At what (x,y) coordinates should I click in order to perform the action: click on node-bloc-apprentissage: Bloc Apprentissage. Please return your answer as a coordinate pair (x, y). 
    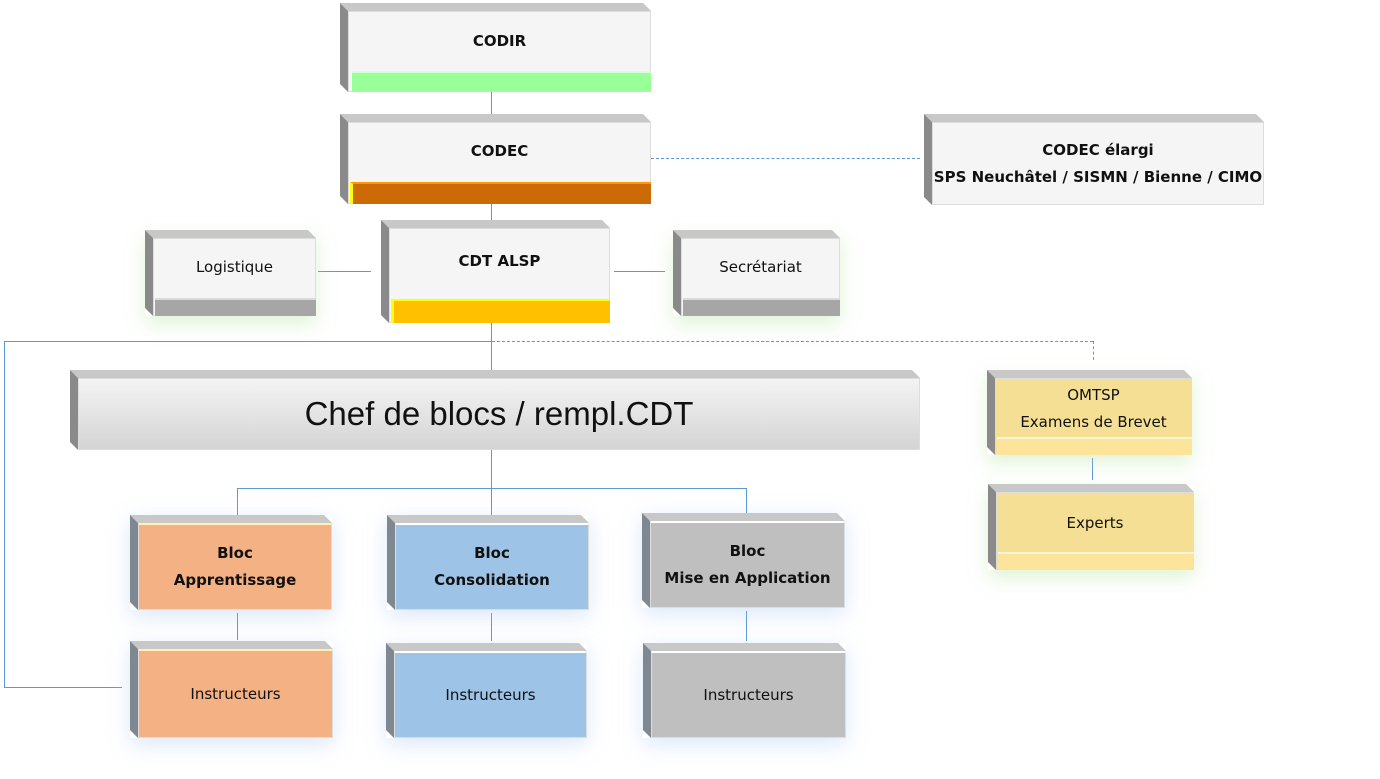
    Looking at the image, I should click on (231, 562).